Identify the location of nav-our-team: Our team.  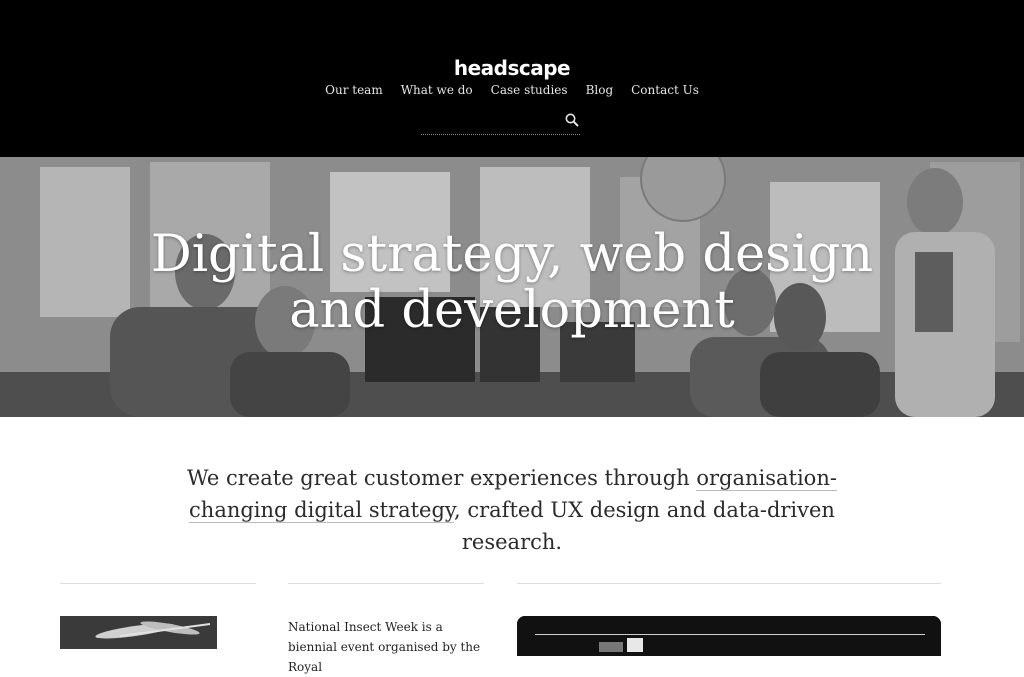
(354, 90).